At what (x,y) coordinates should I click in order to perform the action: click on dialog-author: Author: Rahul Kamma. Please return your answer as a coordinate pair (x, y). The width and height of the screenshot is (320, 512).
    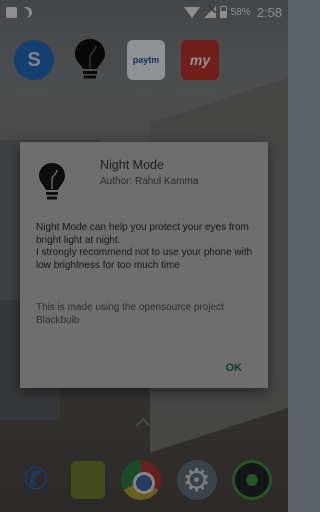
    Looking at the image, I should click on (149, 181).